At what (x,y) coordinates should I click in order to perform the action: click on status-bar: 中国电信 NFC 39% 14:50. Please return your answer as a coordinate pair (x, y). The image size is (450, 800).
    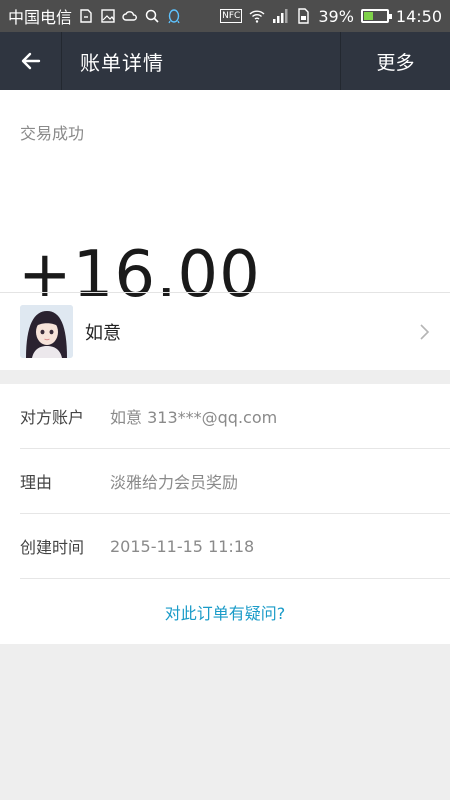
    Looking at the image, I should click on (225, 16).